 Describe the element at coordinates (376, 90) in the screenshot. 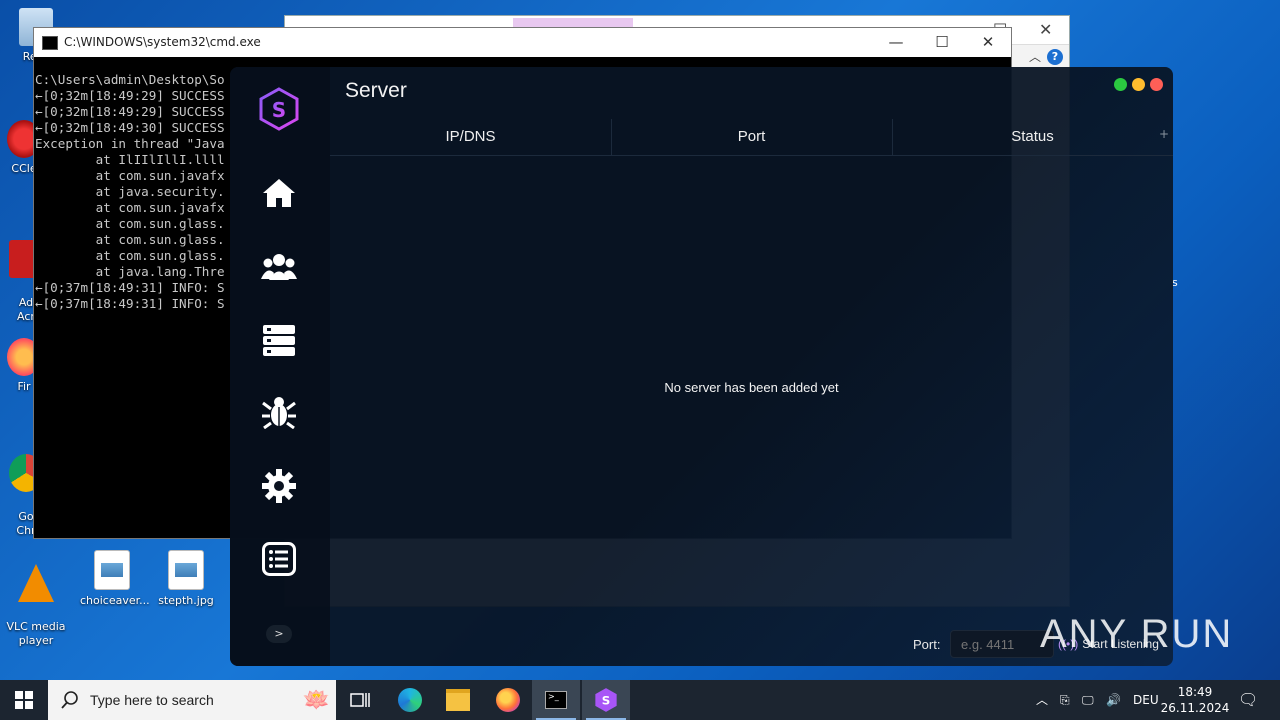

I see `page-title: Server` at that location.